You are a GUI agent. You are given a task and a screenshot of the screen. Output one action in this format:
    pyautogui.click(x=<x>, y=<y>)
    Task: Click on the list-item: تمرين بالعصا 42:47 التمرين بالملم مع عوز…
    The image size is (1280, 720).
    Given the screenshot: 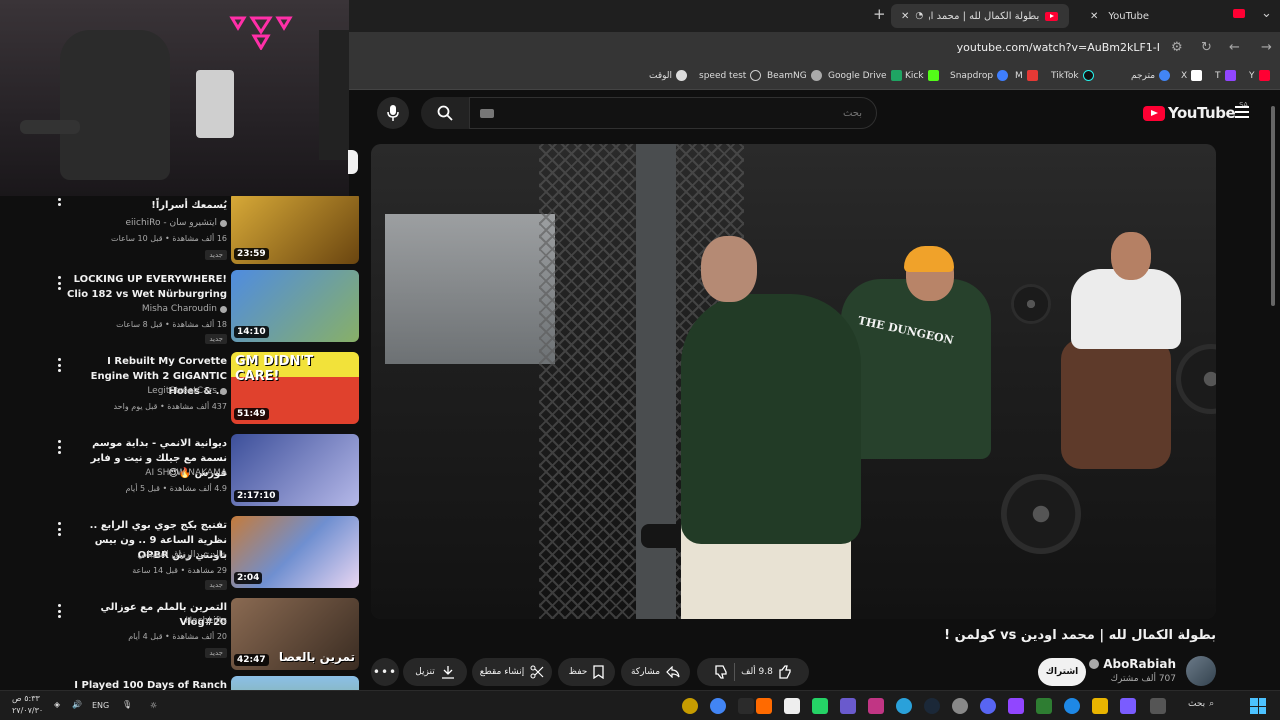 What is the action you would take?
    pyautogui.click(x=181, y=637)
    